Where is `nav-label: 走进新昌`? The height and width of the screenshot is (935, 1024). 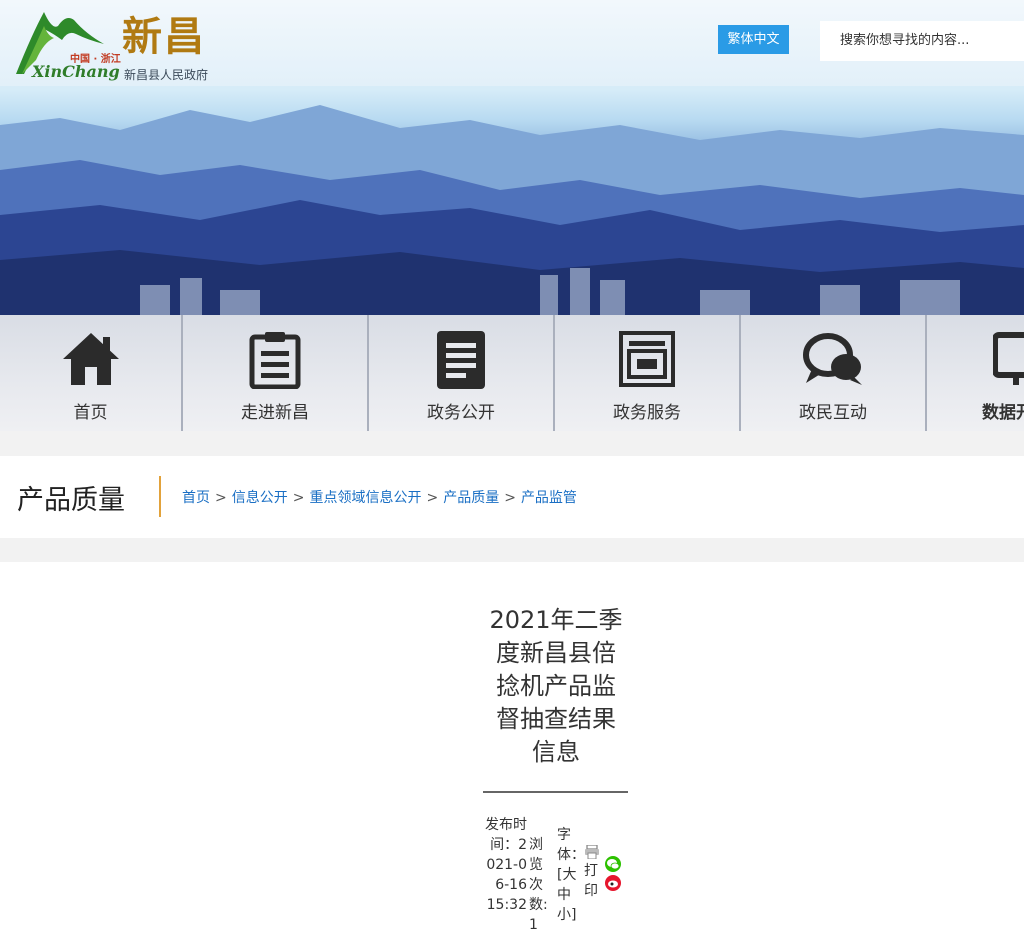
nav-label: 走进新昌 is located at coordinates (275, 413).